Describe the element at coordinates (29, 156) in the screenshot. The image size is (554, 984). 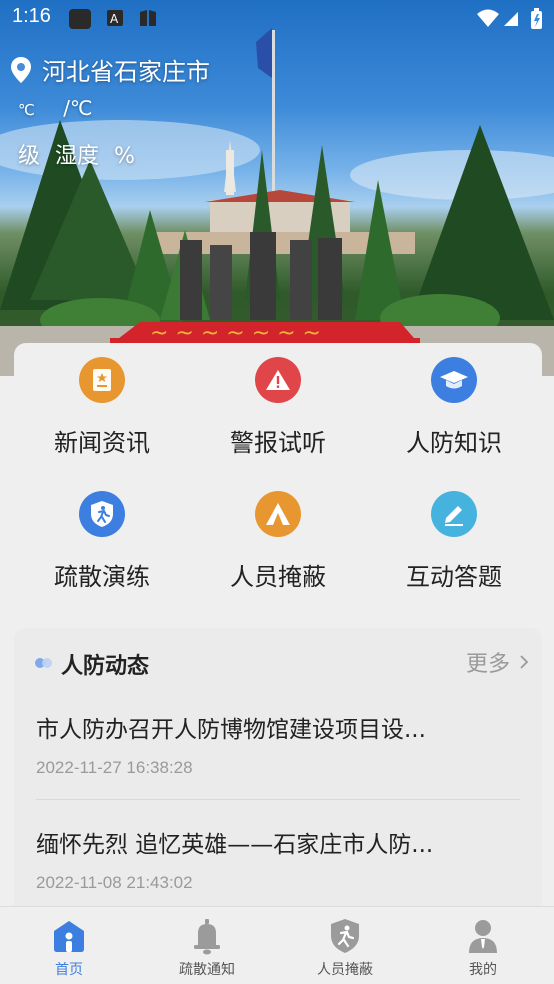
I see `wind-level: 级` at that location.